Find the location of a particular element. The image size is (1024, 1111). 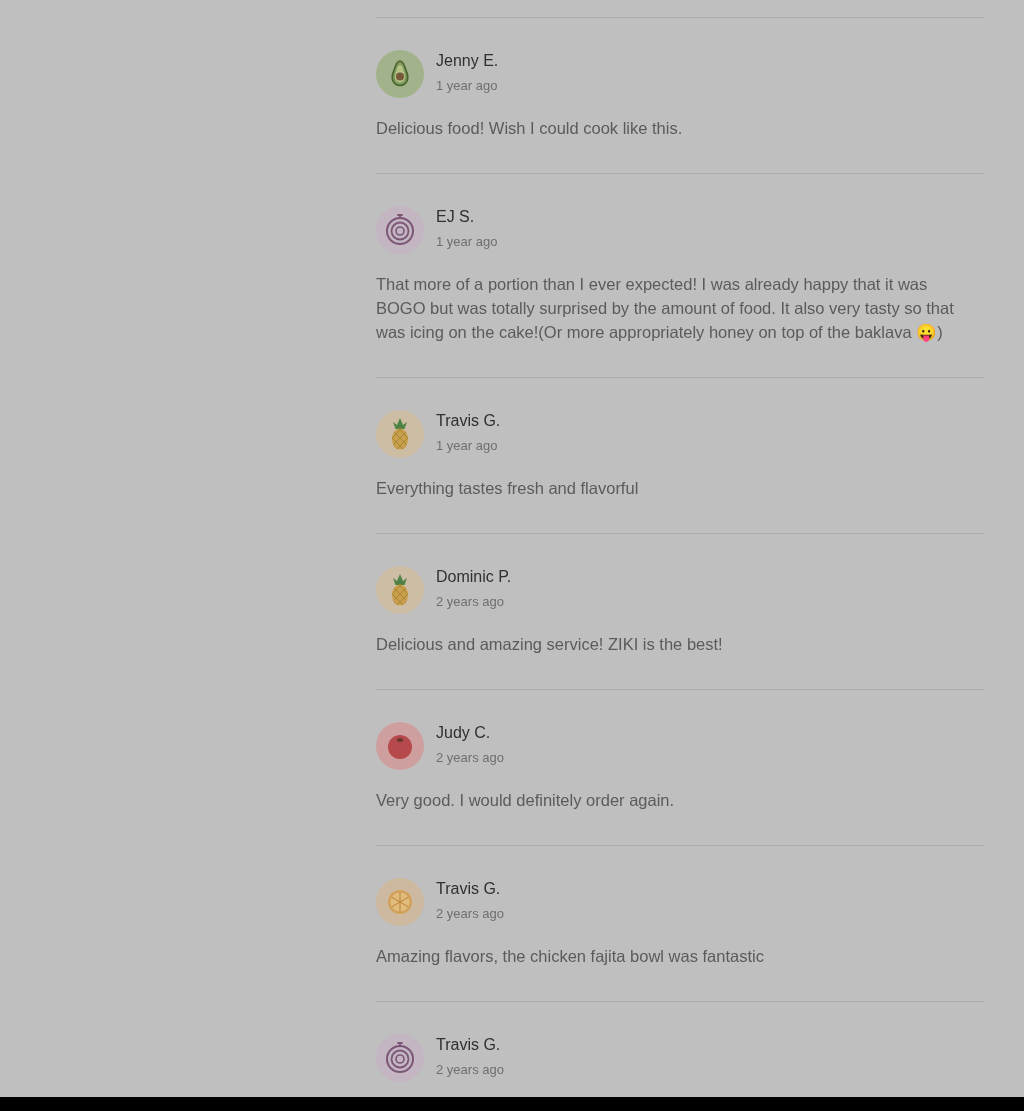

tomato-icon is located at coordinates (400, 746).